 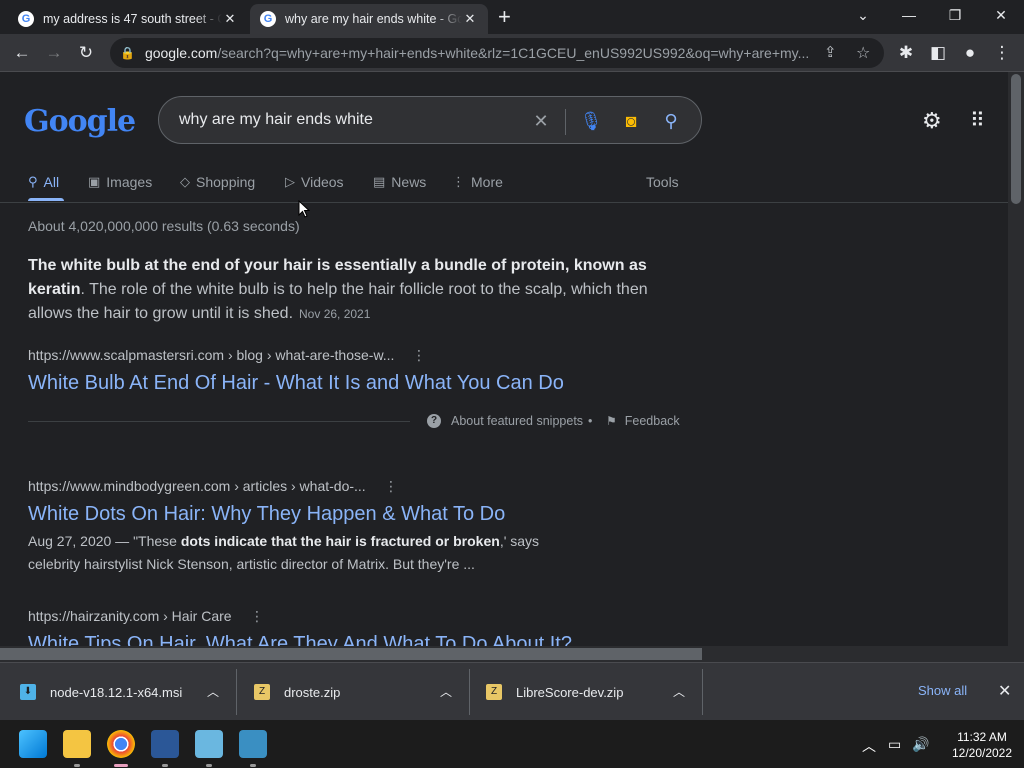 I want to click on browser-menu-icon: ⋮, so click(x=1002, y=53).